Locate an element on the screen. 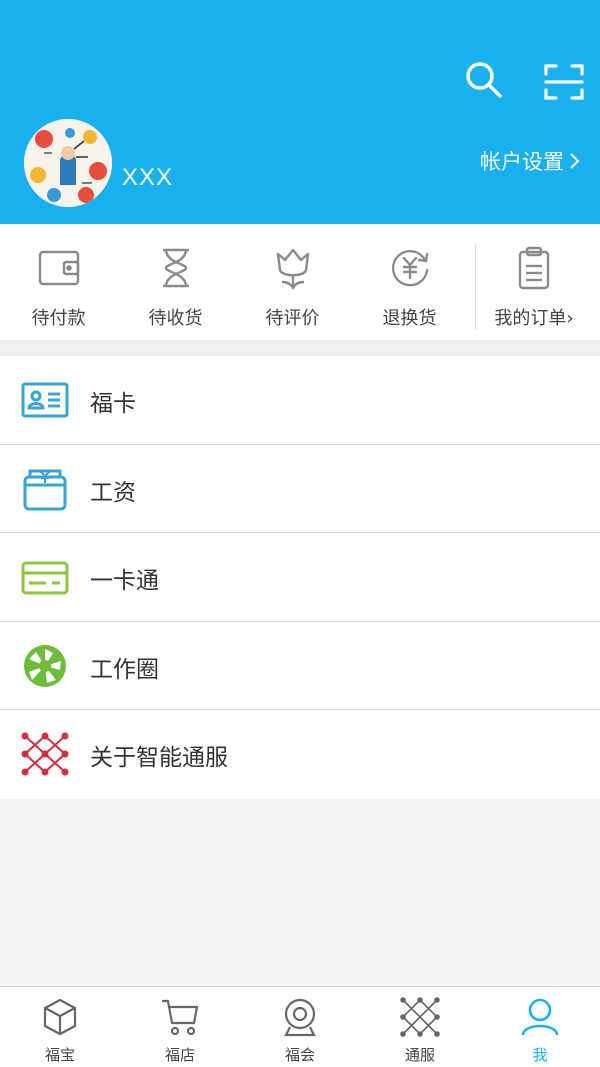 The height and width of the screenshot is (1067, 600). webcam-icon is located at coordinates (300, 1017).